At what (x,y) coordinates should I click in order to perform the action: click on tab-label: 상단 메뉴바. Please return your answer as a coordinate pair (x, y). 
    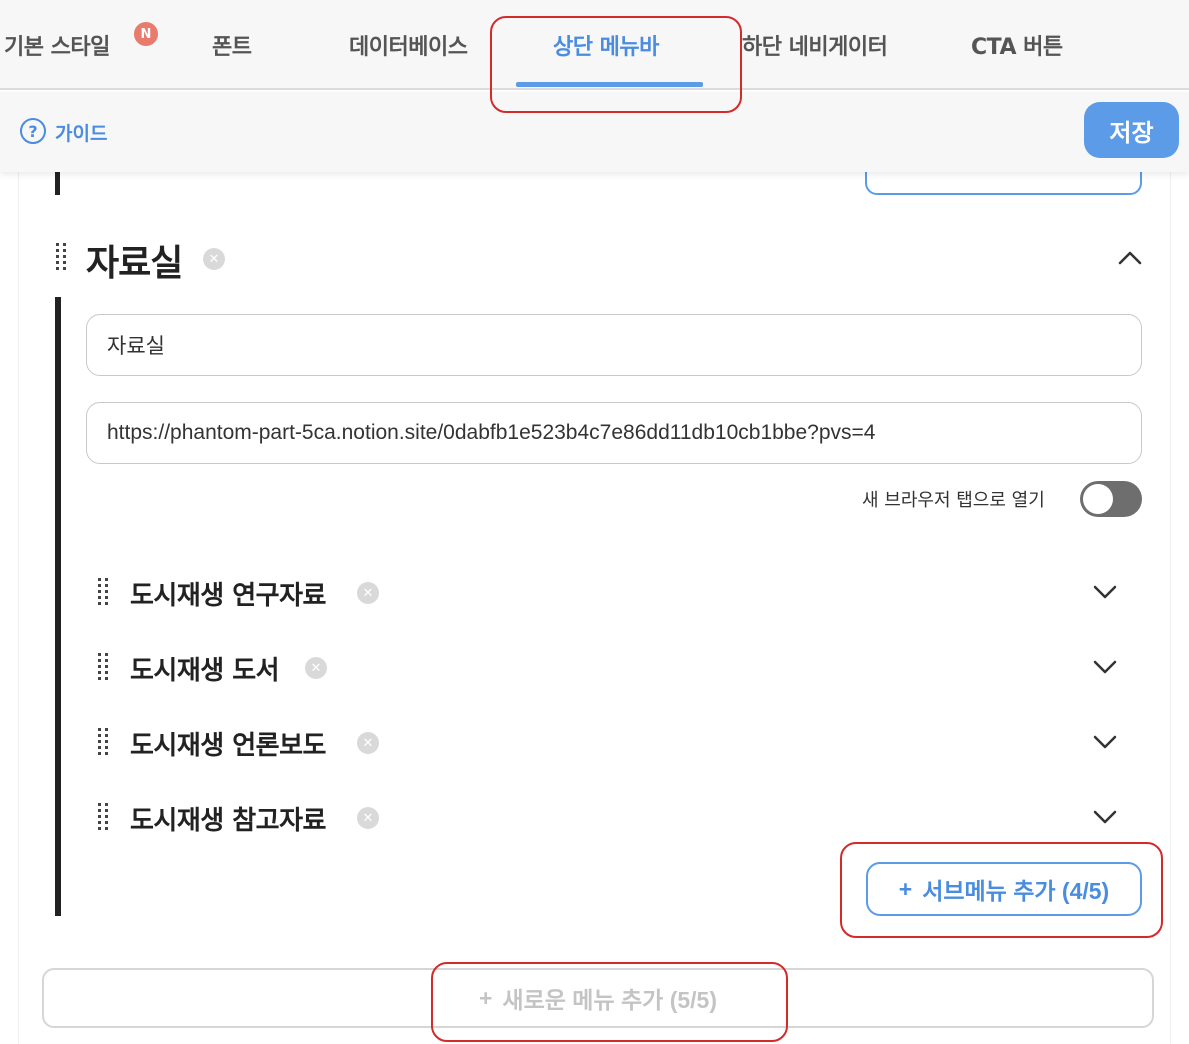
    Looking at the image, I should click on (606, 47).